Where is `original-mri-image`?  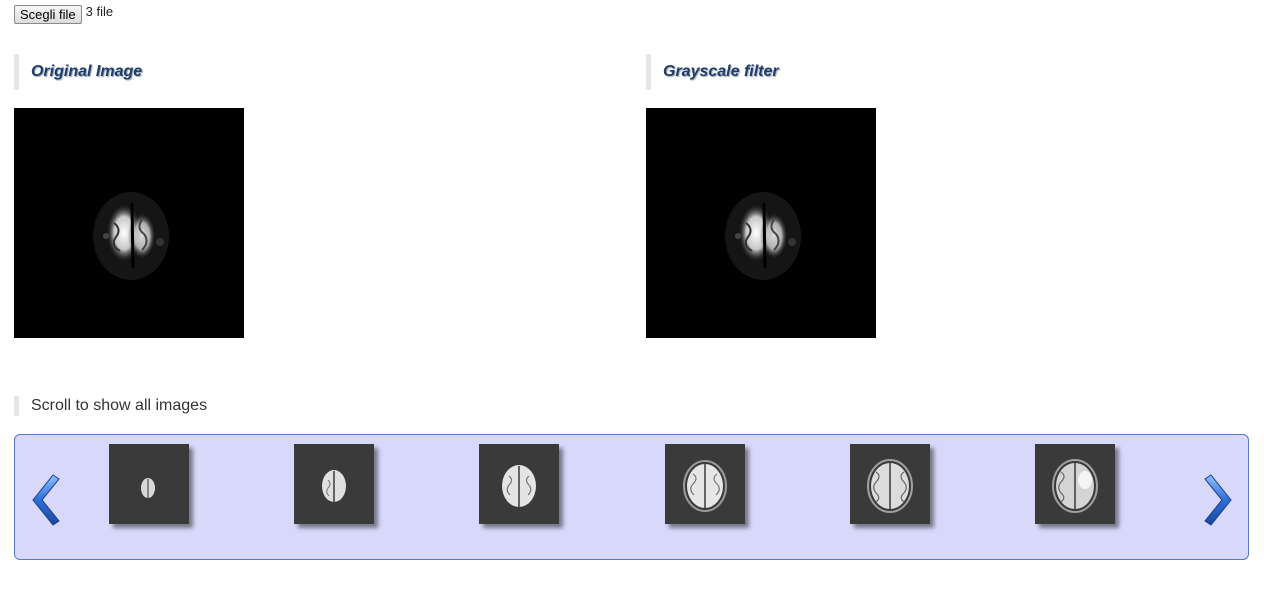 original-mri-image is located at coordinates (129, 223).